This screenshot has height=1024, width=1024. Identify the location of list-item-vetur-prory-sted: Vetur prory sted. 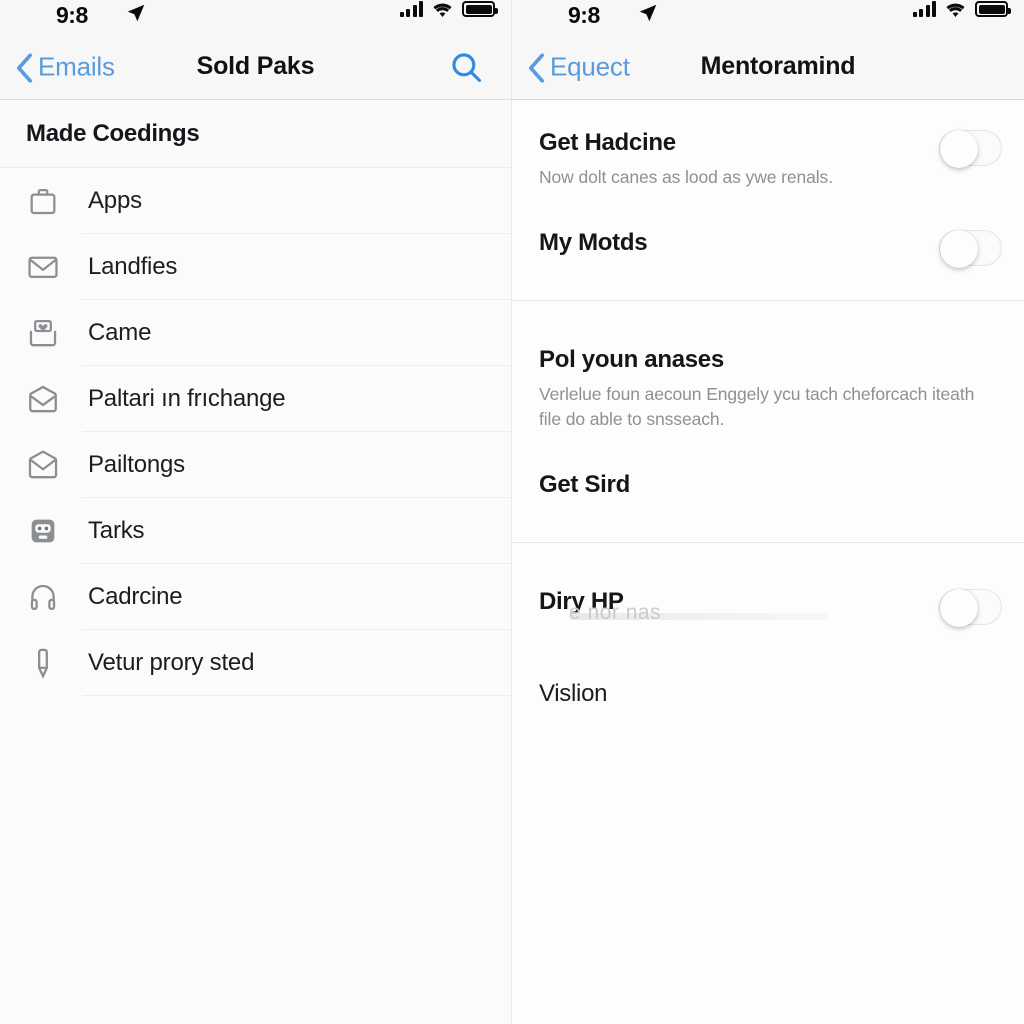
(255, 663).